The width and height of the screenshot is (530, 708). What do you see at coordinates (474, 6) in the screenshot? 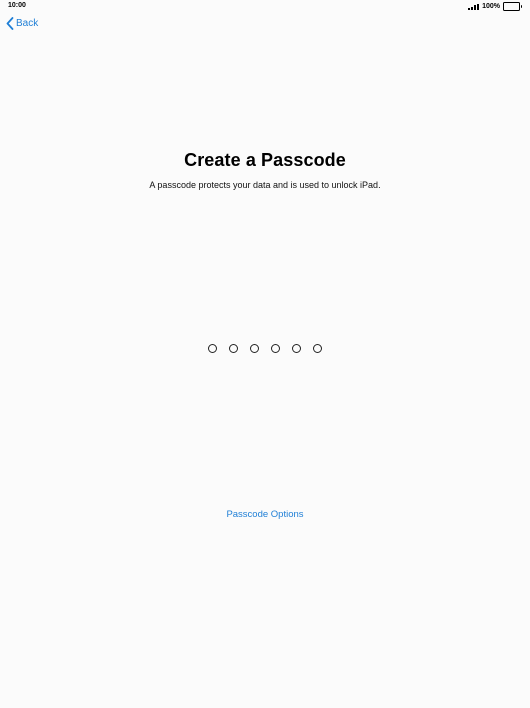
I see `signal-icon` at bounding box center [474, 6].